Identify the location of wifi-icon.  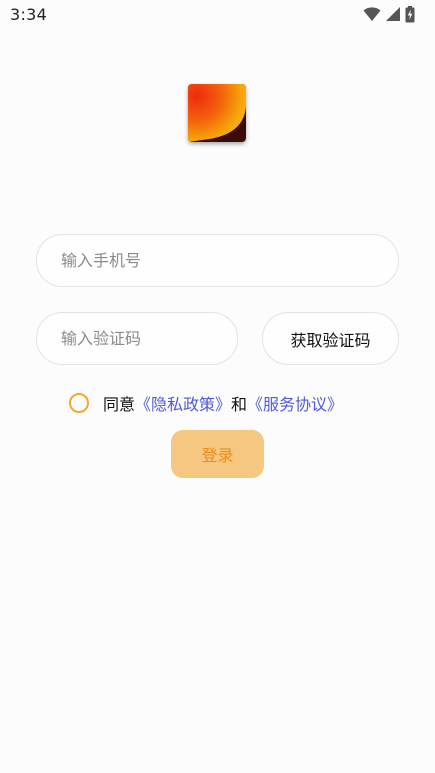
(372, 14).